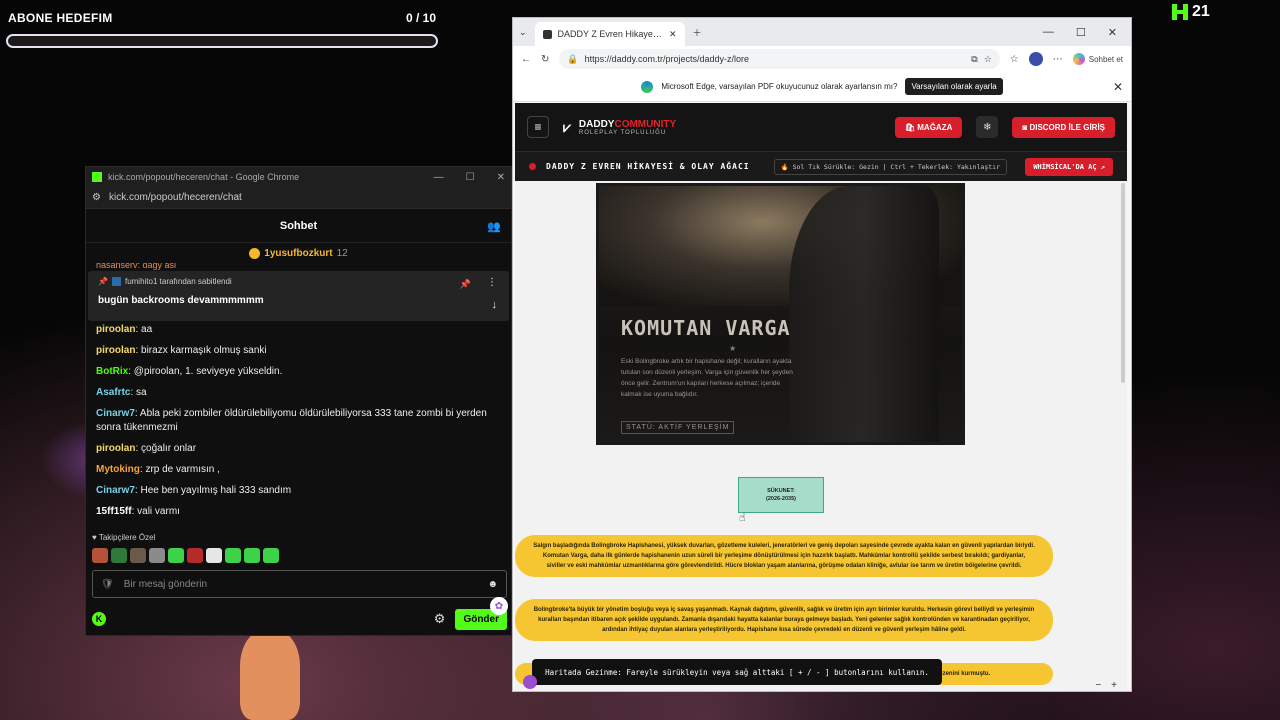 This screenshot has height=720, width=1280. Describe the element at coordinates (298, 198) in the screenshot. I see `chat-address-bar: ⚙ kick.com/popout/heceren/chat` at that location.